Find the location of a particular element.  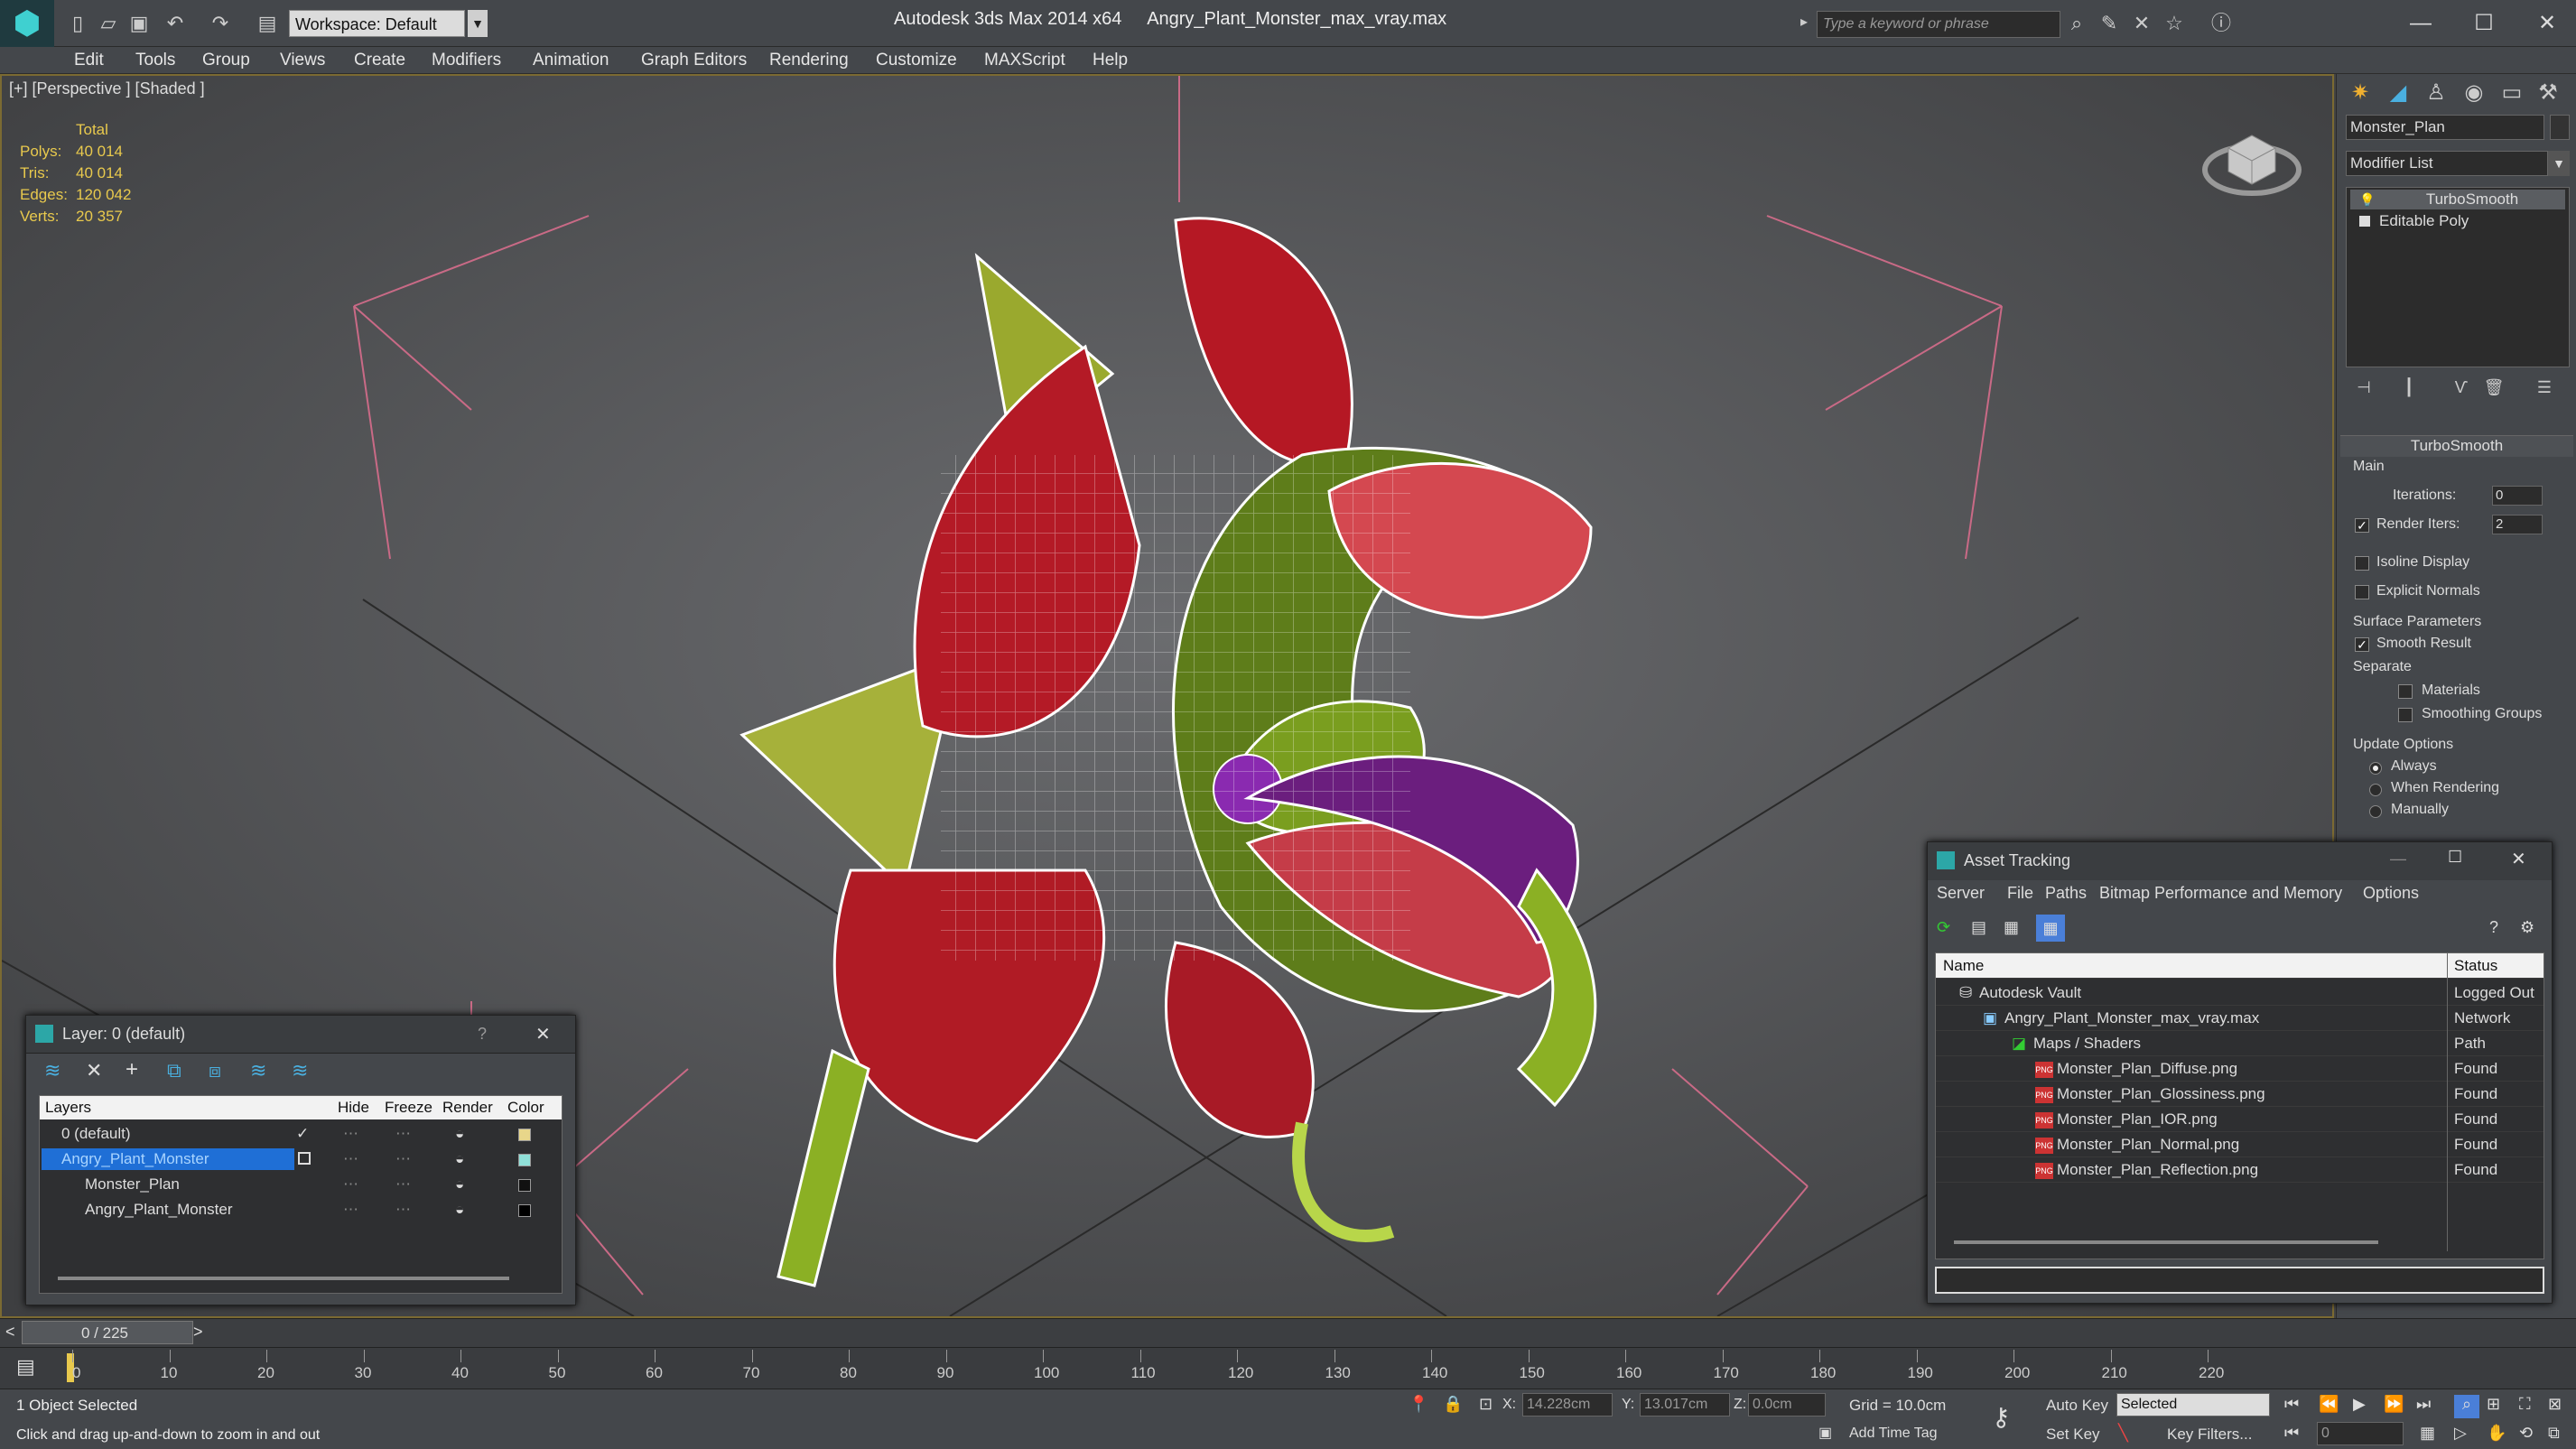

asset-row: PNG Monster_Plan_IOR.png Found is located at coordinates (2239, 1119).